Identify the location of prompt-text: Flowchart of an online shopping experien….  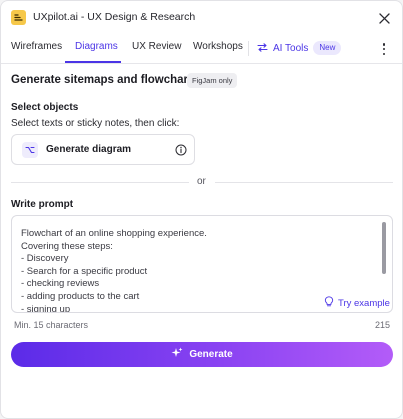
(114, 270).